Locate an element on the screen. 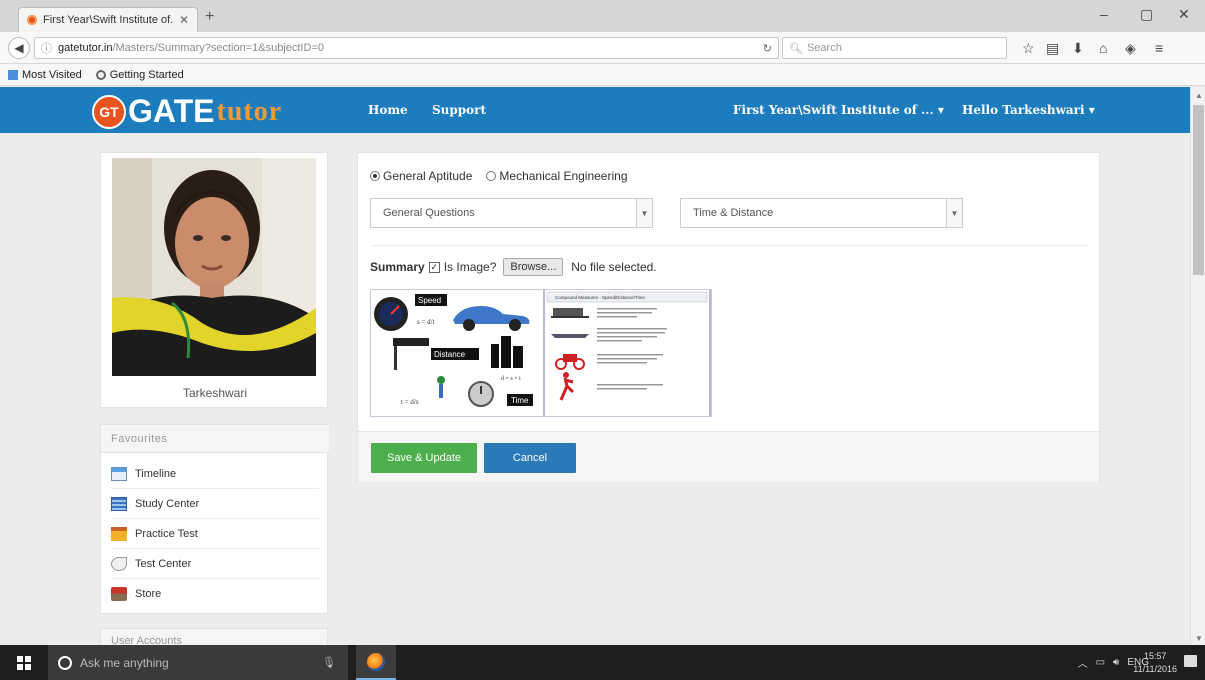 The image size is (1205, 680). favourite-item-test-center: Test Center is located at coordinates (215, 564).